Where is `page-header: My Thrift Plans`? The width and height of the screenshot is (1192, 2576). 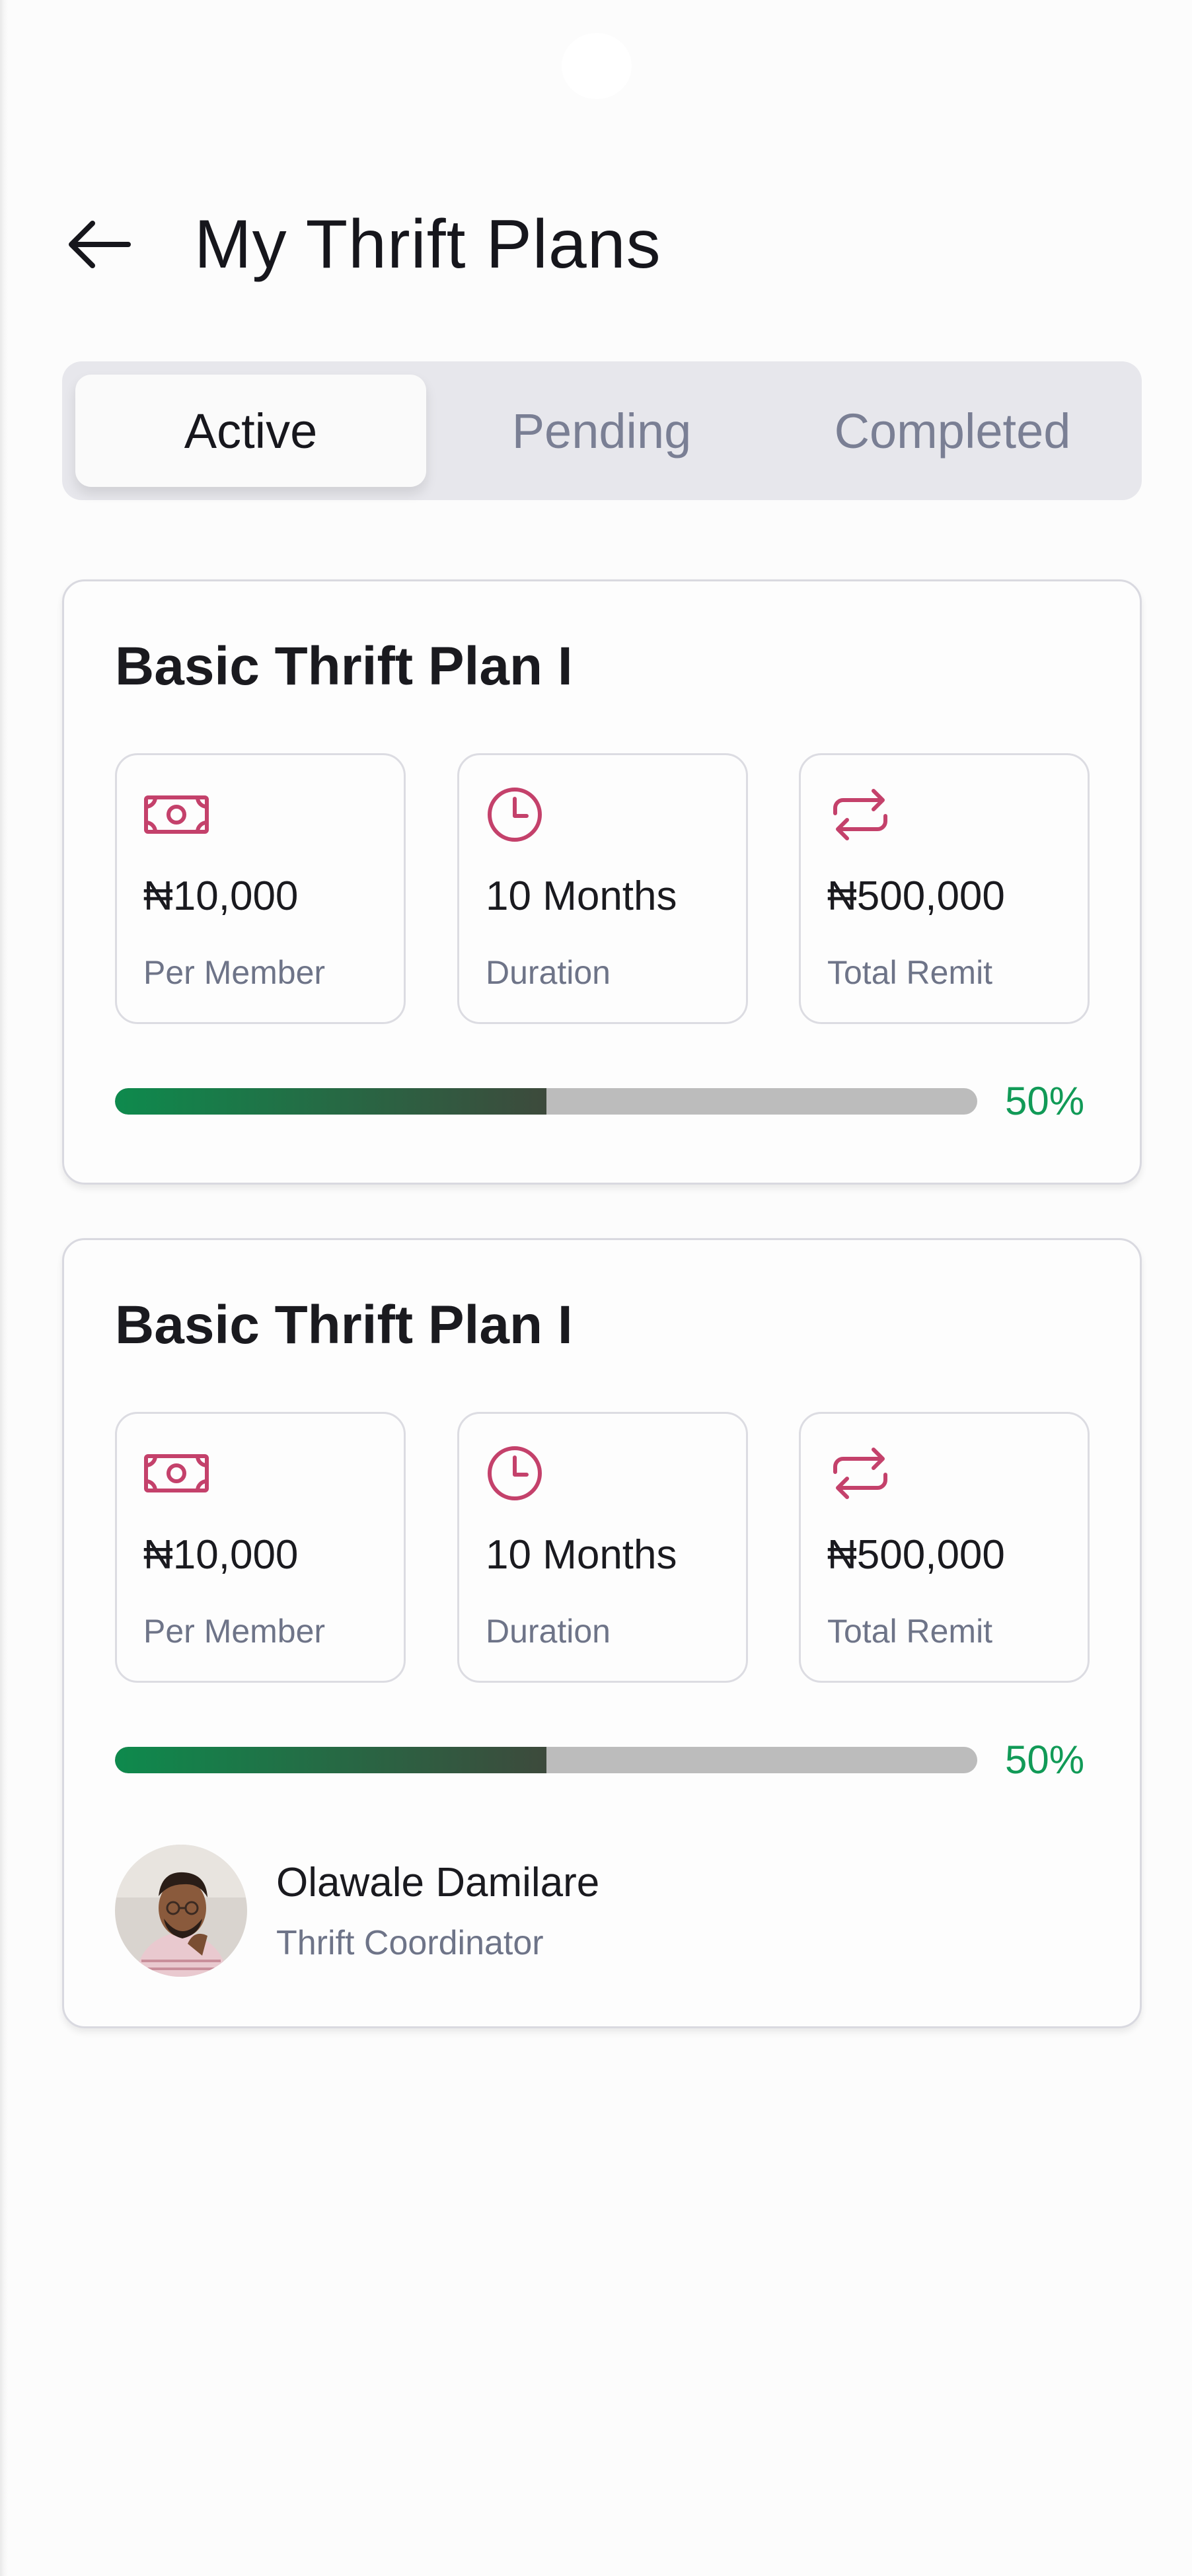 page-header: My Thrift Plans is located at coordinates (608, 244).